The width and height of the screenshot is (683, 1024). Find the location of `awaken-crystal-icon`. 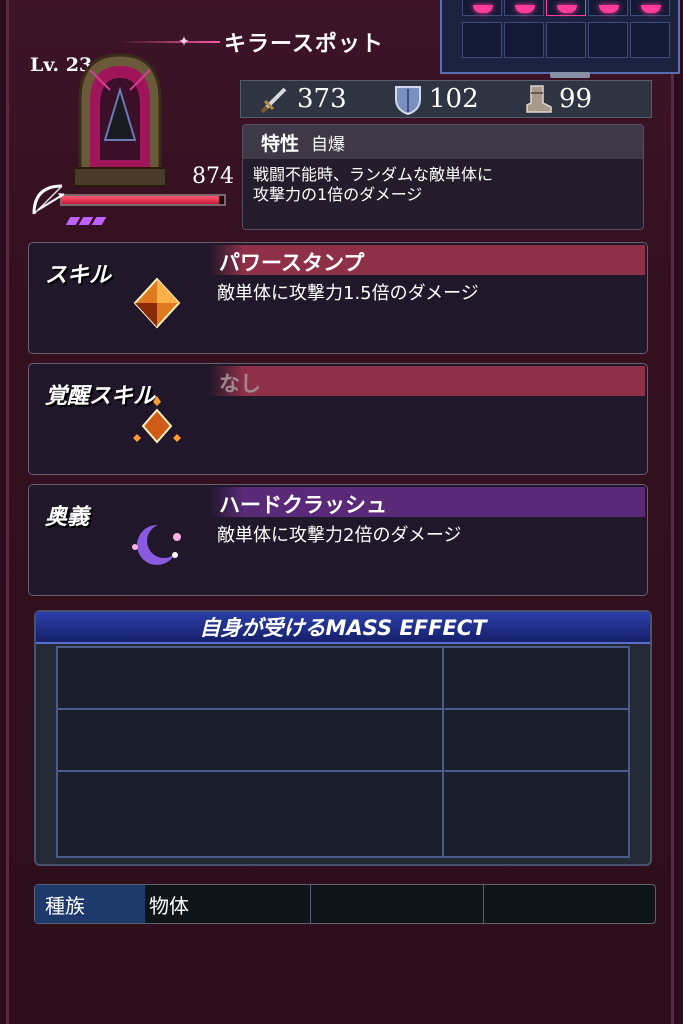

awaken-crystal-icon is located at coordinates (157, 420).